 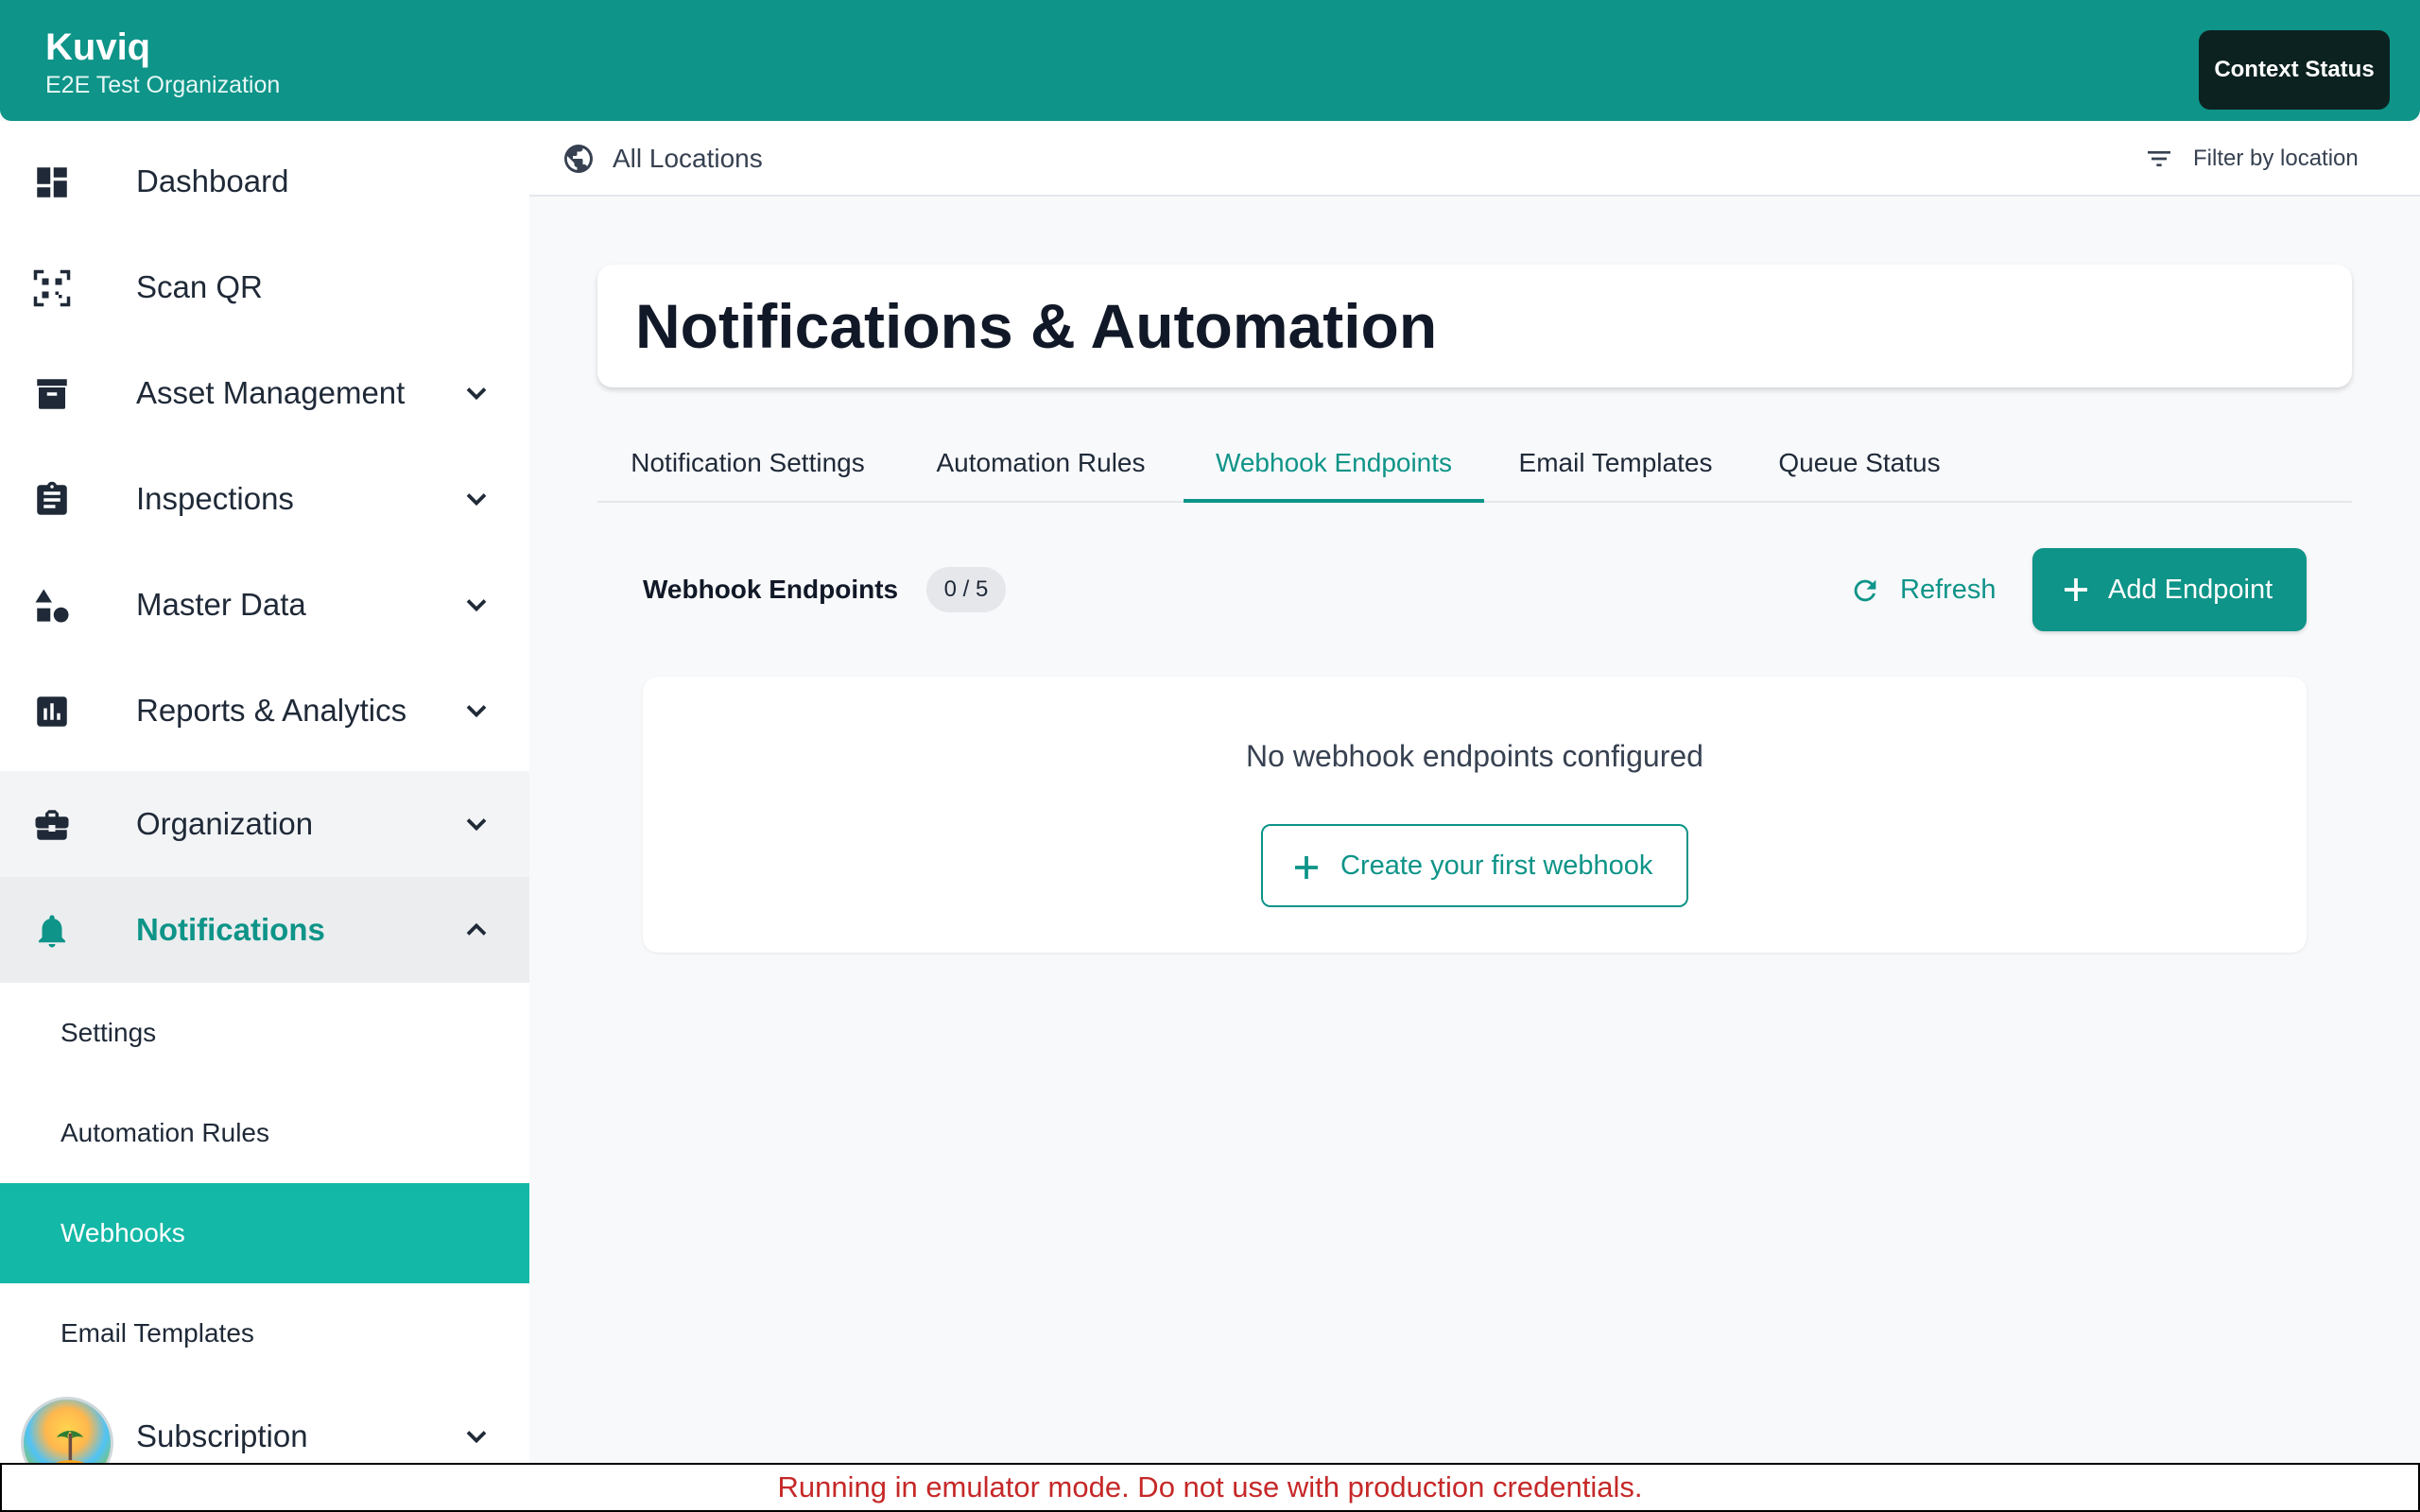 I want to click on chevron-up-icon, so click(x=476, y=929).